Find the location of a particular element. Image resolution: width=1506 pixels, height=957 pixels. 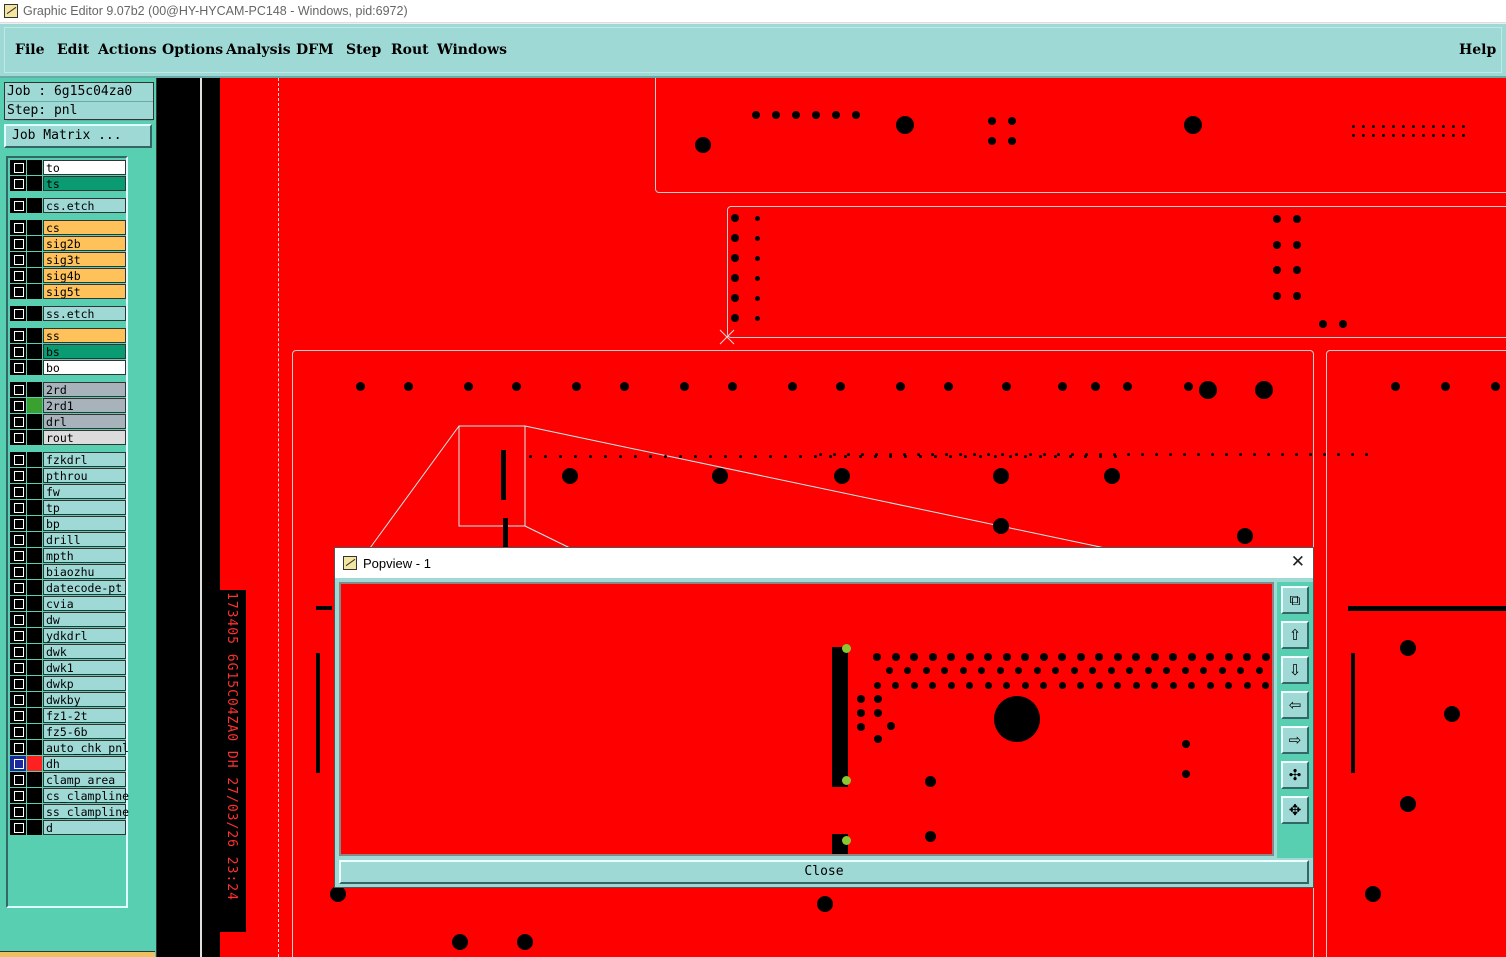

layer-name: bp is located at coordinates (84, 523).